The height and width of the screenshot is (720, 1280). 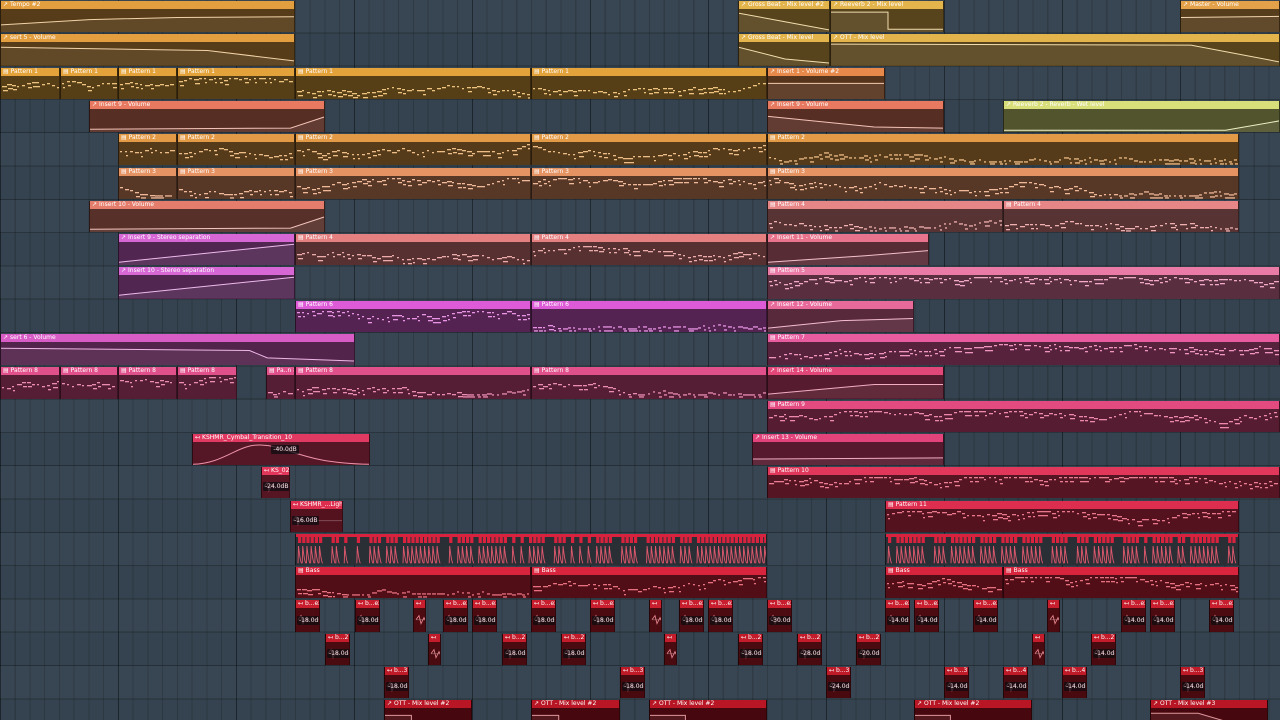 What do you see at coordinates (840, 316) in the screenshot?
I see `automation-clip: ↗ Insert 12 - Volume` at bounding box center [840, 316].